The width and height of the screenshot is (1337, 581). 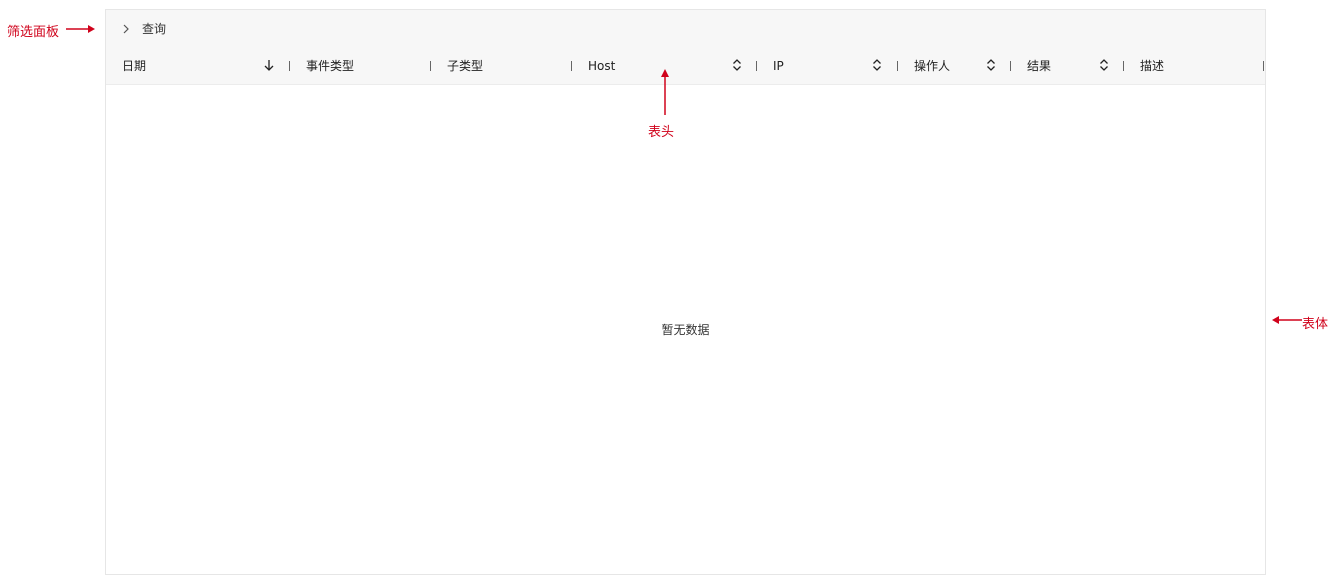 What do you see at coordinates (269, 65) in the screenshot?
I see `sort-descending-icon` at bounding box center [269, 65].